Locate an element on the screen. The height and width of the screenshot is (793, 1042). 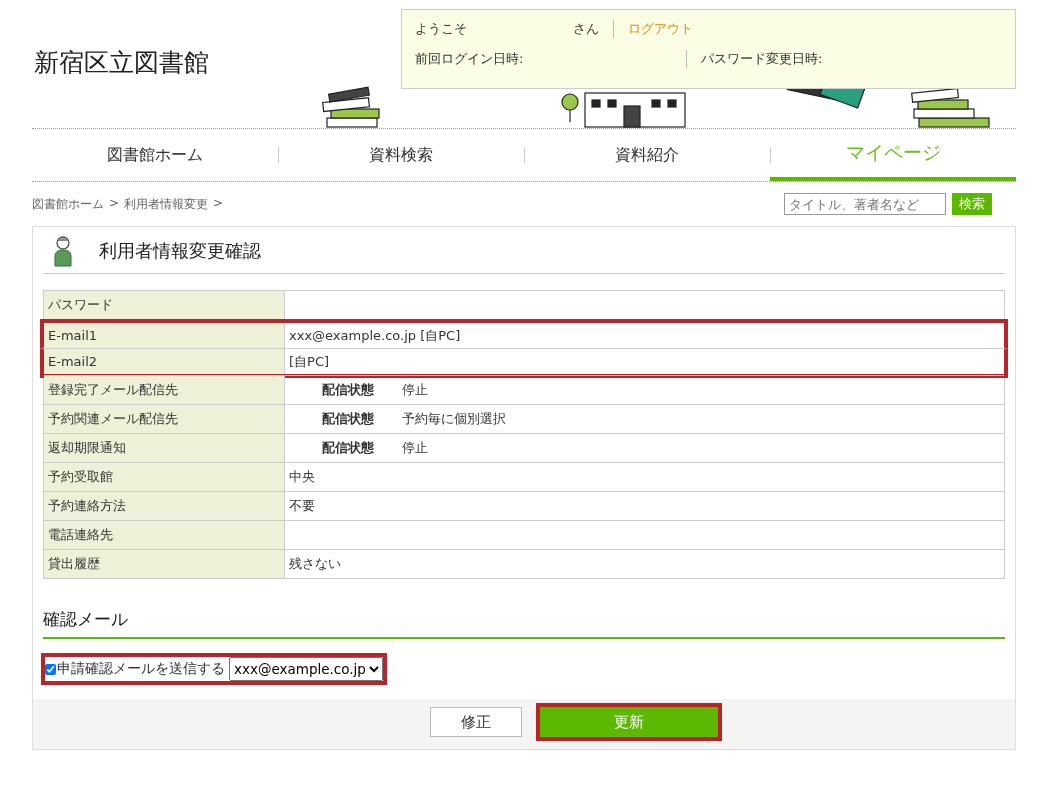
field-value: xxx@example.co.jp [自PC] is located at coordinates (375, 335).